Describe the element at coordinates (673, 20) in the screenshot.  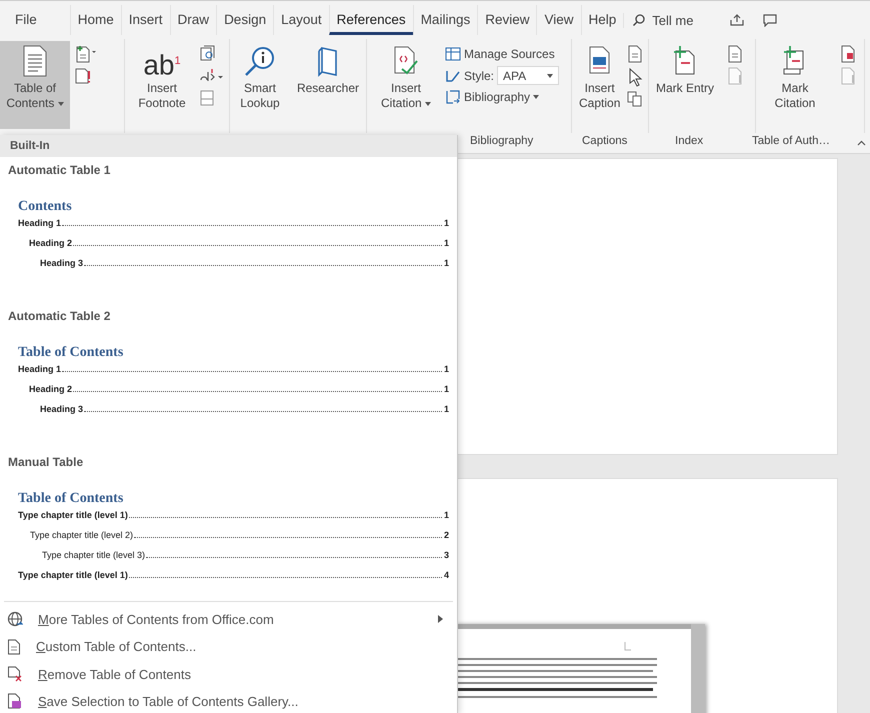
I see `tell-me-text: Tell me` at that location.